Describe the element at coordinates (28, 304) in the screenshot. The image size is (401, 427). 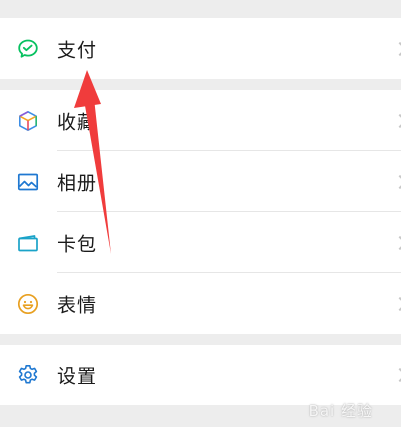
I see `smiley-face-icon` at that location.